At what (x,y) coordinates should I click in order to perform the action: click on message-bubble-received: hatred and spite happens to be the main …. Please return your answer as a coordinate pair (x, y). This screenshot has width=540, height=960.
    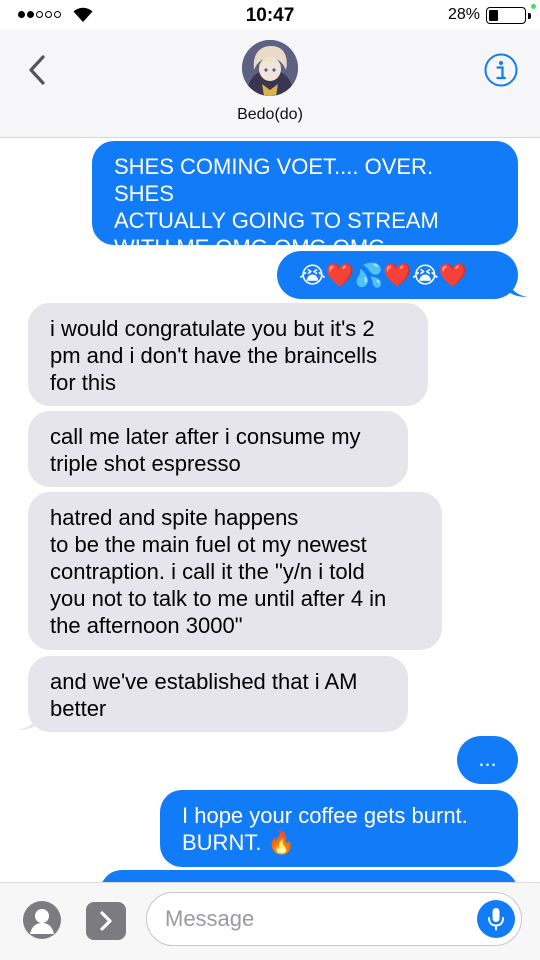
    Looking at the image, I should click on (235, 571).